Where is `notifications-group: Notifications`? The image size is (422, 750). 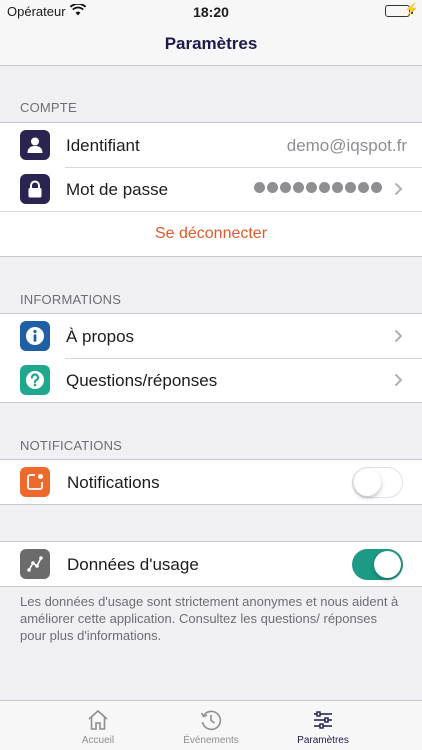
notifications-group: Notifications is located at coordinates (211, 482).